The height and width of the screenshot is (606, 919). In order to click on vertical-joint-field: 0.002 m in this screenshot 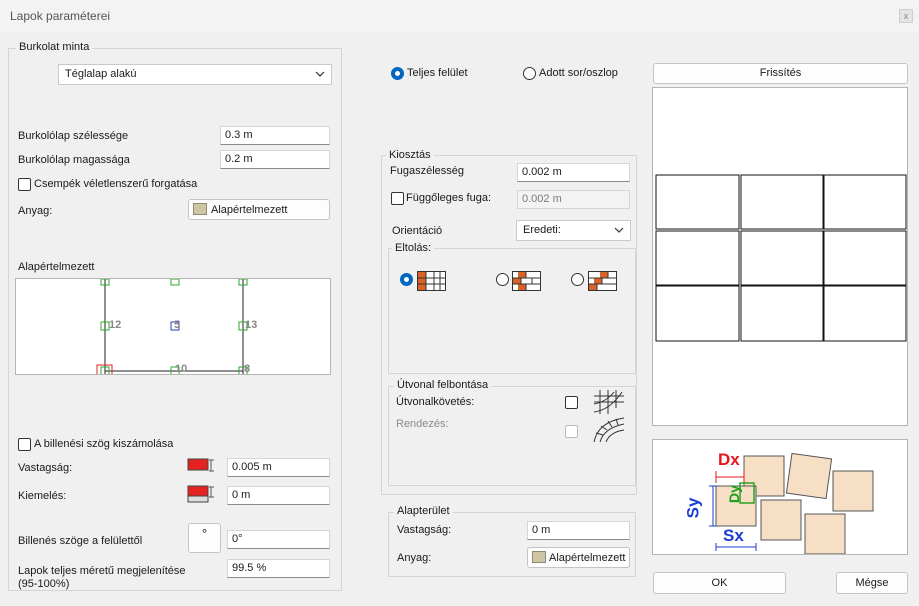, I will do `click(573, 199)`.